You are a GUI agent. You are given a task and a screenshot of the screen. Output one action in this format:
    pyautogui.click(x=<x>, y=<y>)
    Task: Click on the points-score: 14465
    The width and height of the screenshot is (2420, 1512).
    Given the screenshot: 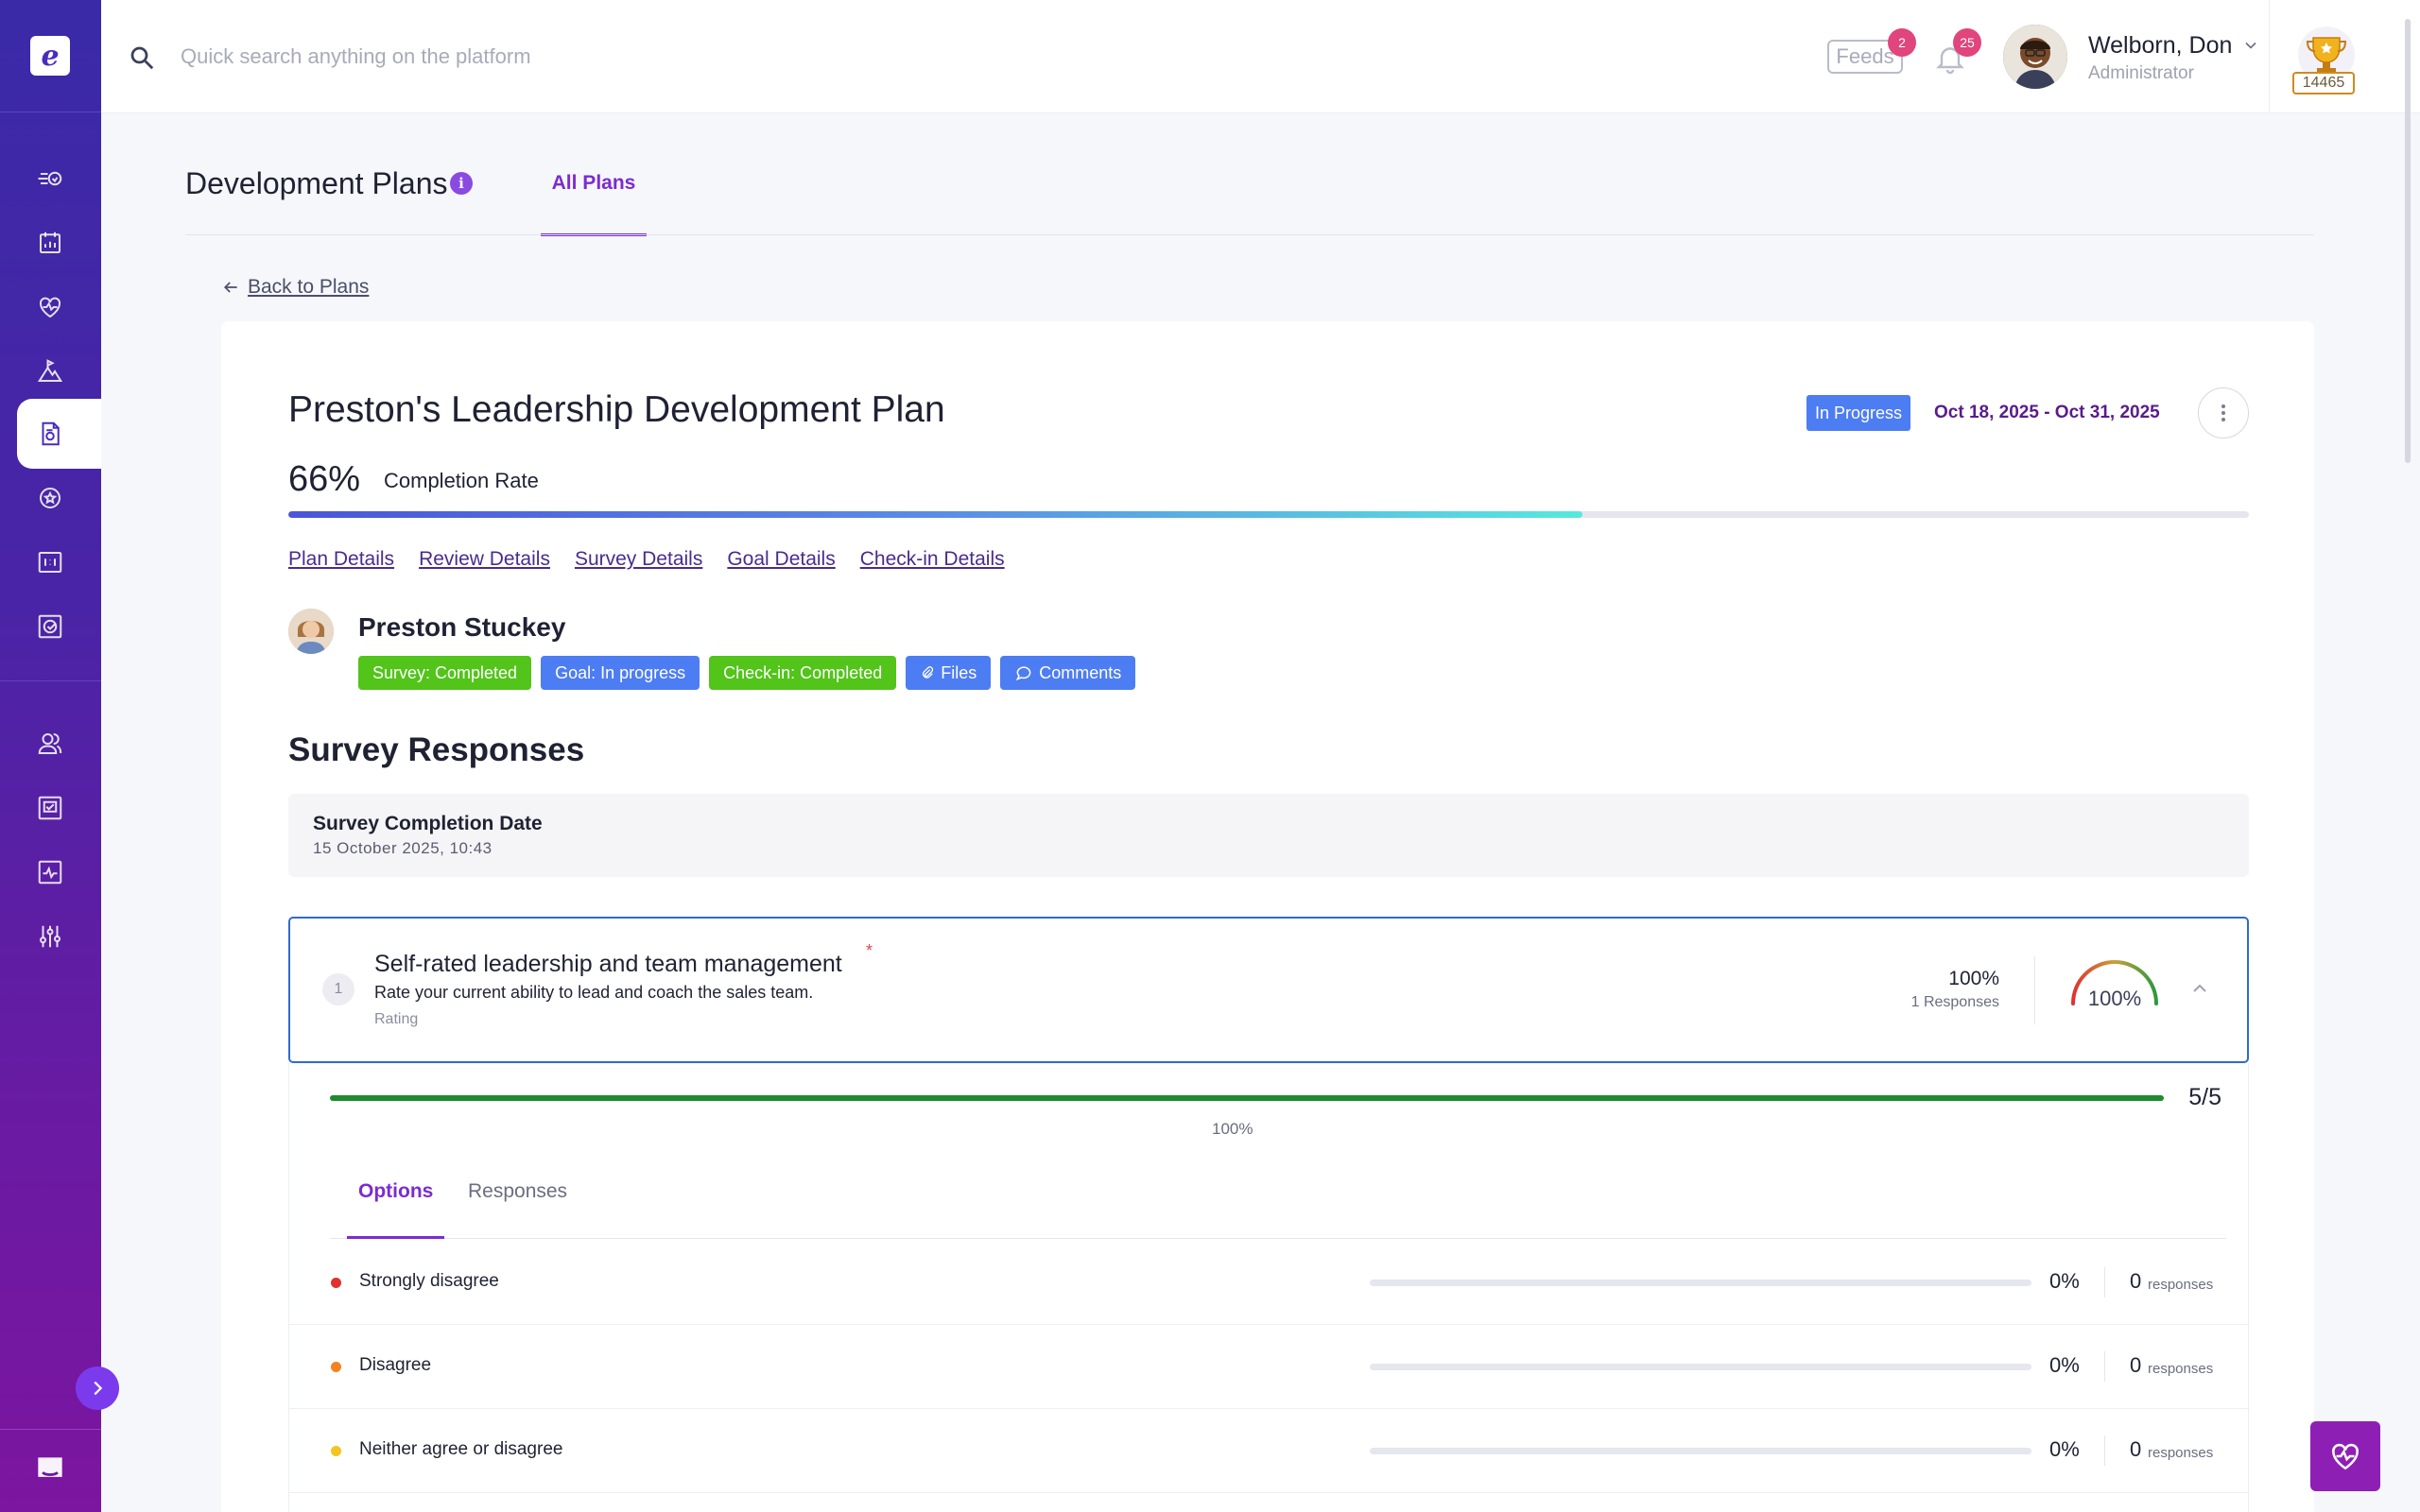 What is the action you would take?
    pyautogui.click(x=2323, y=83)
    